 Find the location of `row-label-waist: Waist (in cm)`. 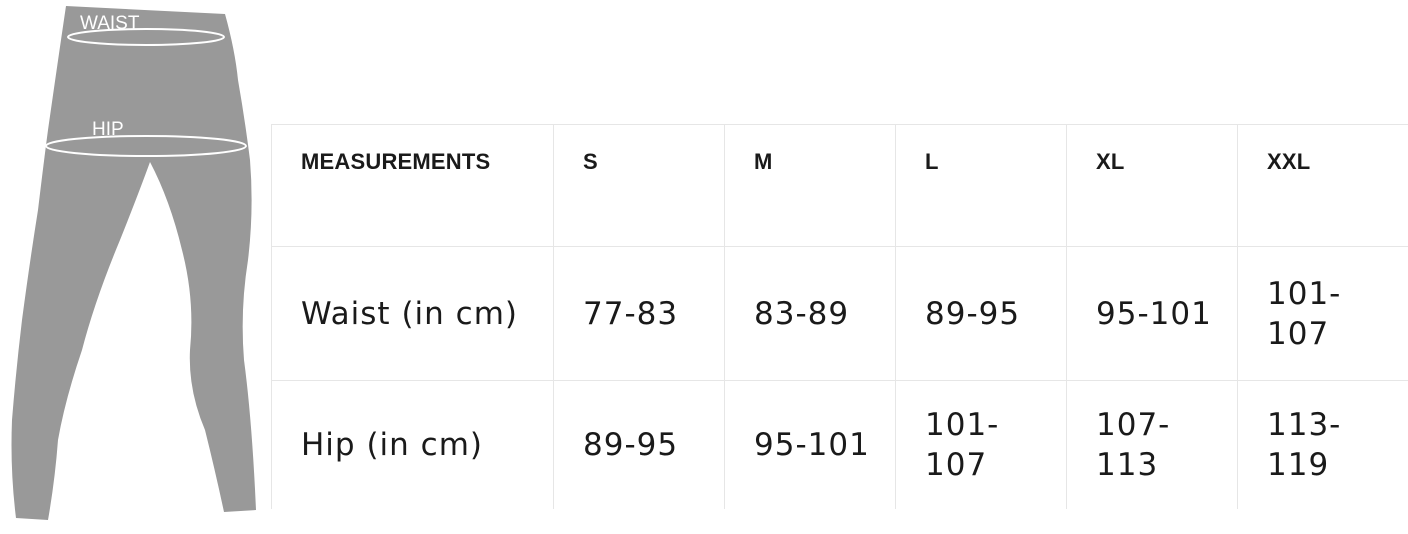

row-label-waist: Waist (in cm) is located at coordinates (412, 313).